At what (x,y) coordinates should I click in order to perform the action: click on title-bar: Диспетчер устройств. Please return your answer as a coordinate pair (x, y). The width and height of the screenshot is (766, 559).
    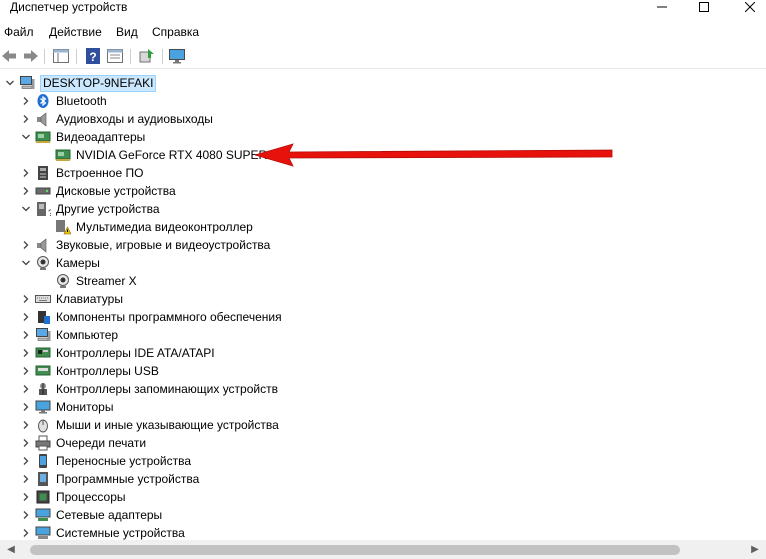
    Looking at the image, I should click on (383, 8).